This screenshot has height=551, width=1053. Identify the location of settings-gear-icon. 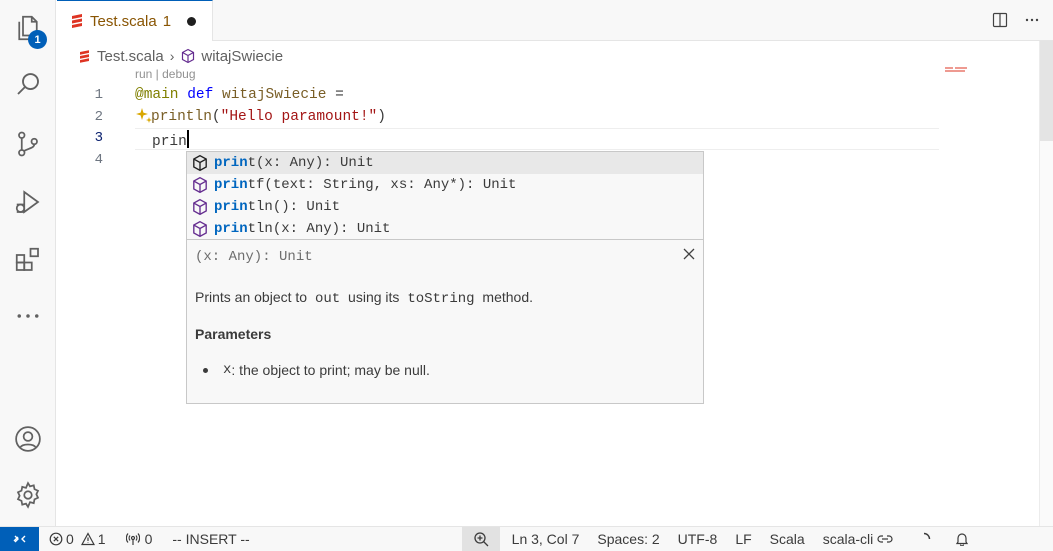
(28, 495).